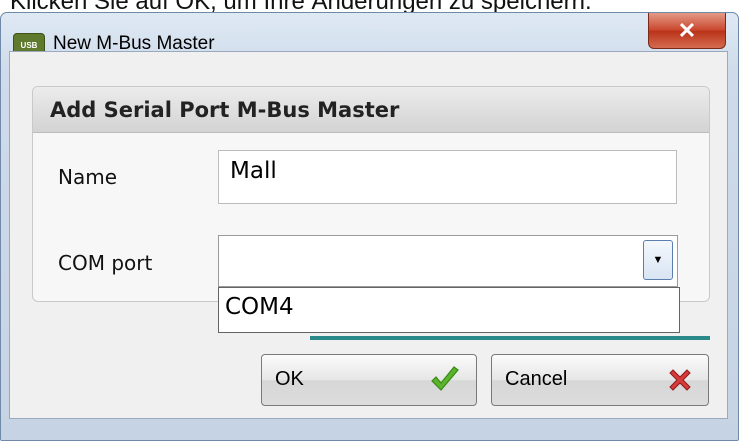 This screenshot has height=443, width=741. Describe the element at coordinates (600, 380) in the screenshot. I see `cancel-button: Cancel` at that location.